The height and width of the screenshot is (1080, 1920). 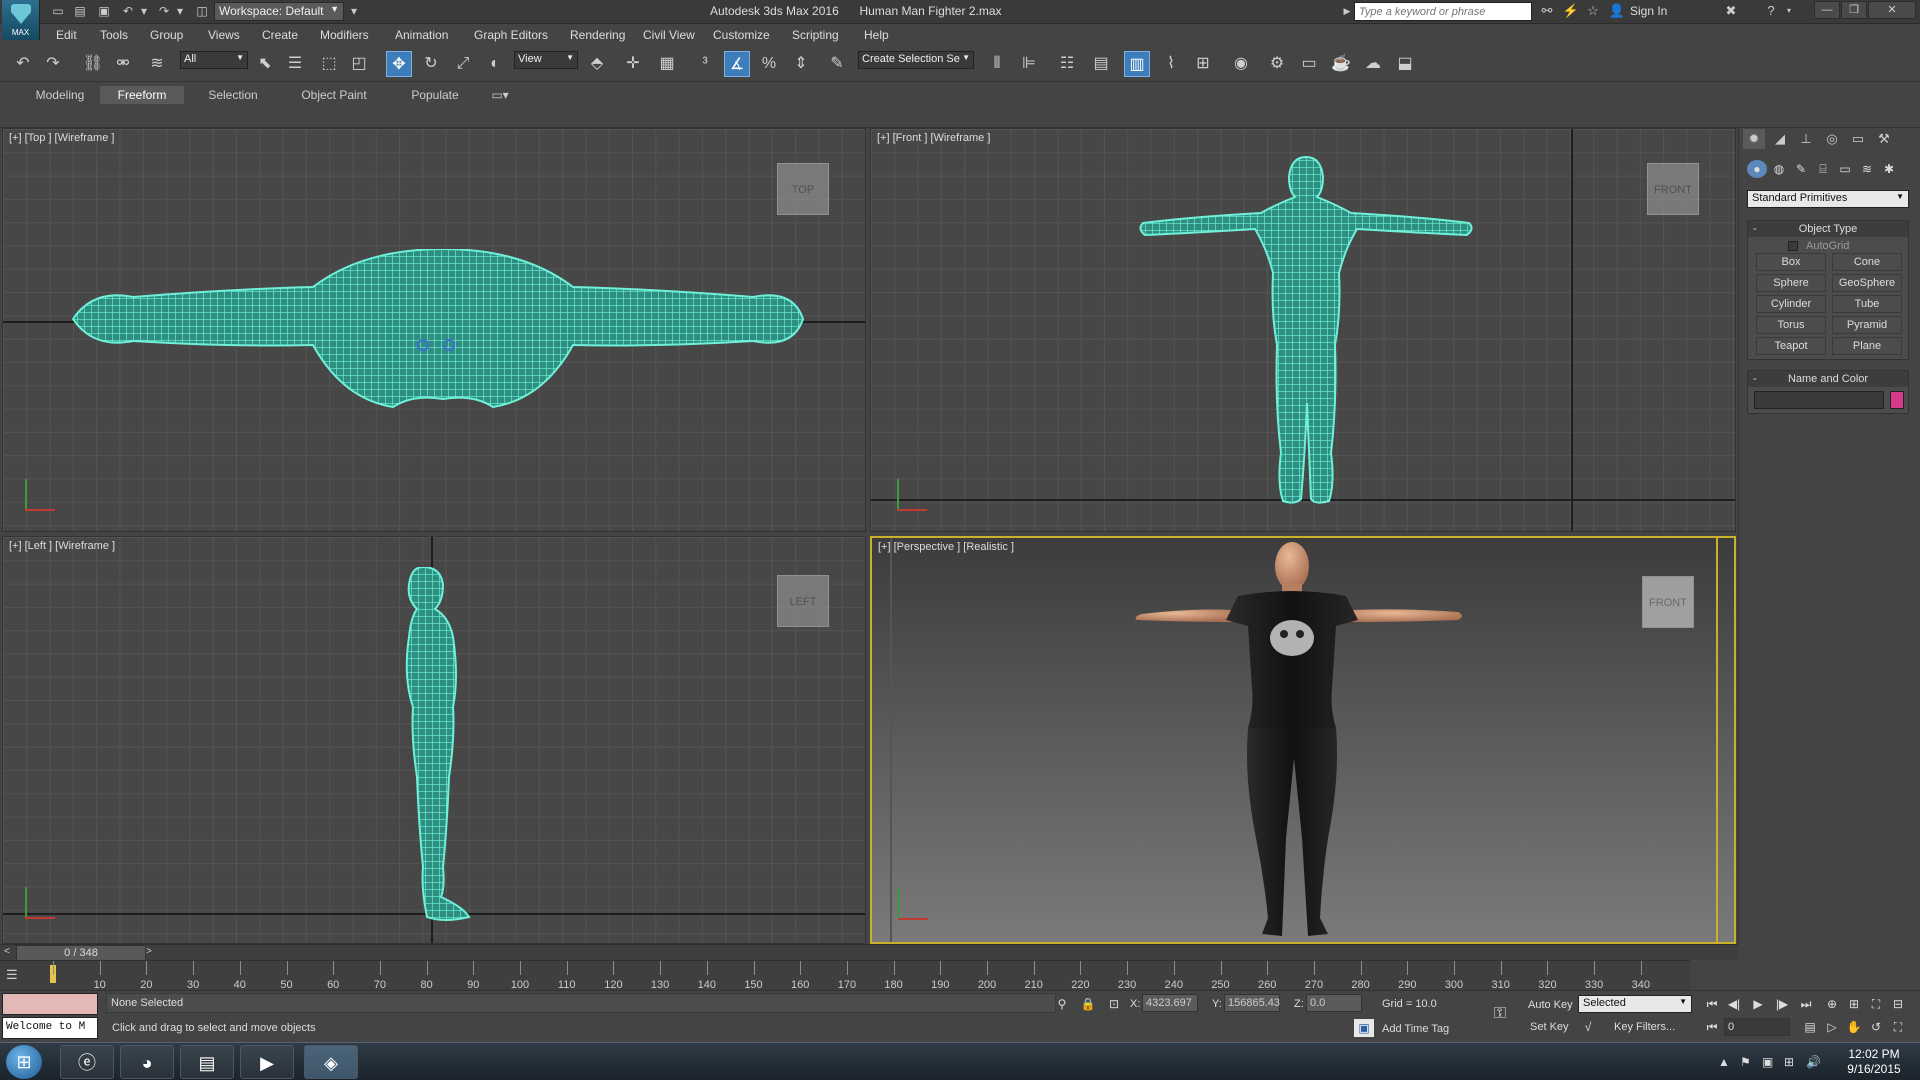 What do you see at coordinates (1241, 64) in the screenshot?
I see `material-editor-icon: ◉` at bounding box center [1241, 64].